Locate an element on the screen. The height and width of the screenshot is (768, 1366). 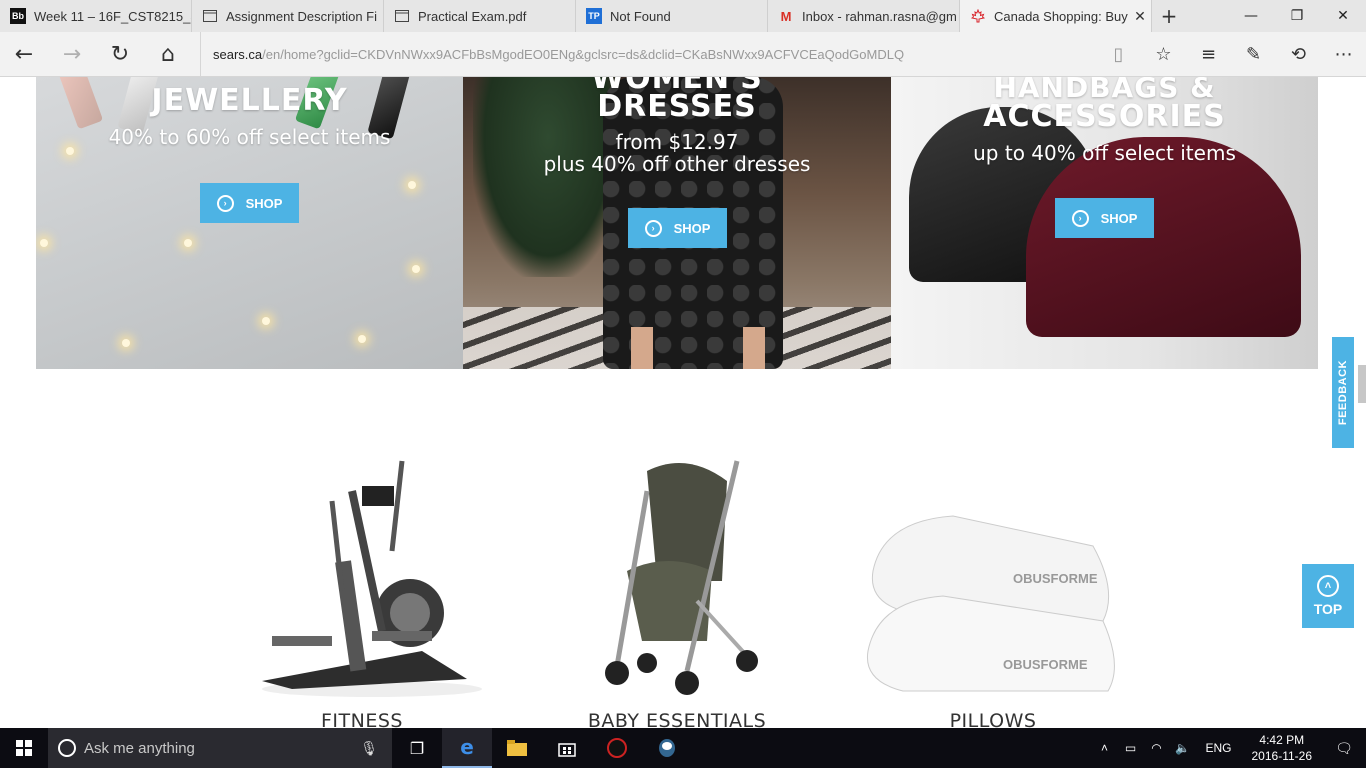
category-baby-essentials: BABY ESSENTIALS is located at coordinates (677, 589).